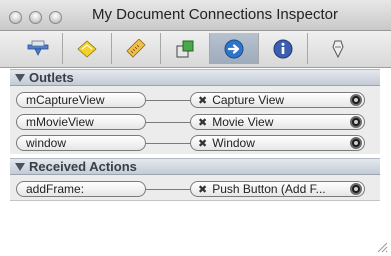 The image size is (391, 256). I want to click on effects-icon, so click(87, 48).